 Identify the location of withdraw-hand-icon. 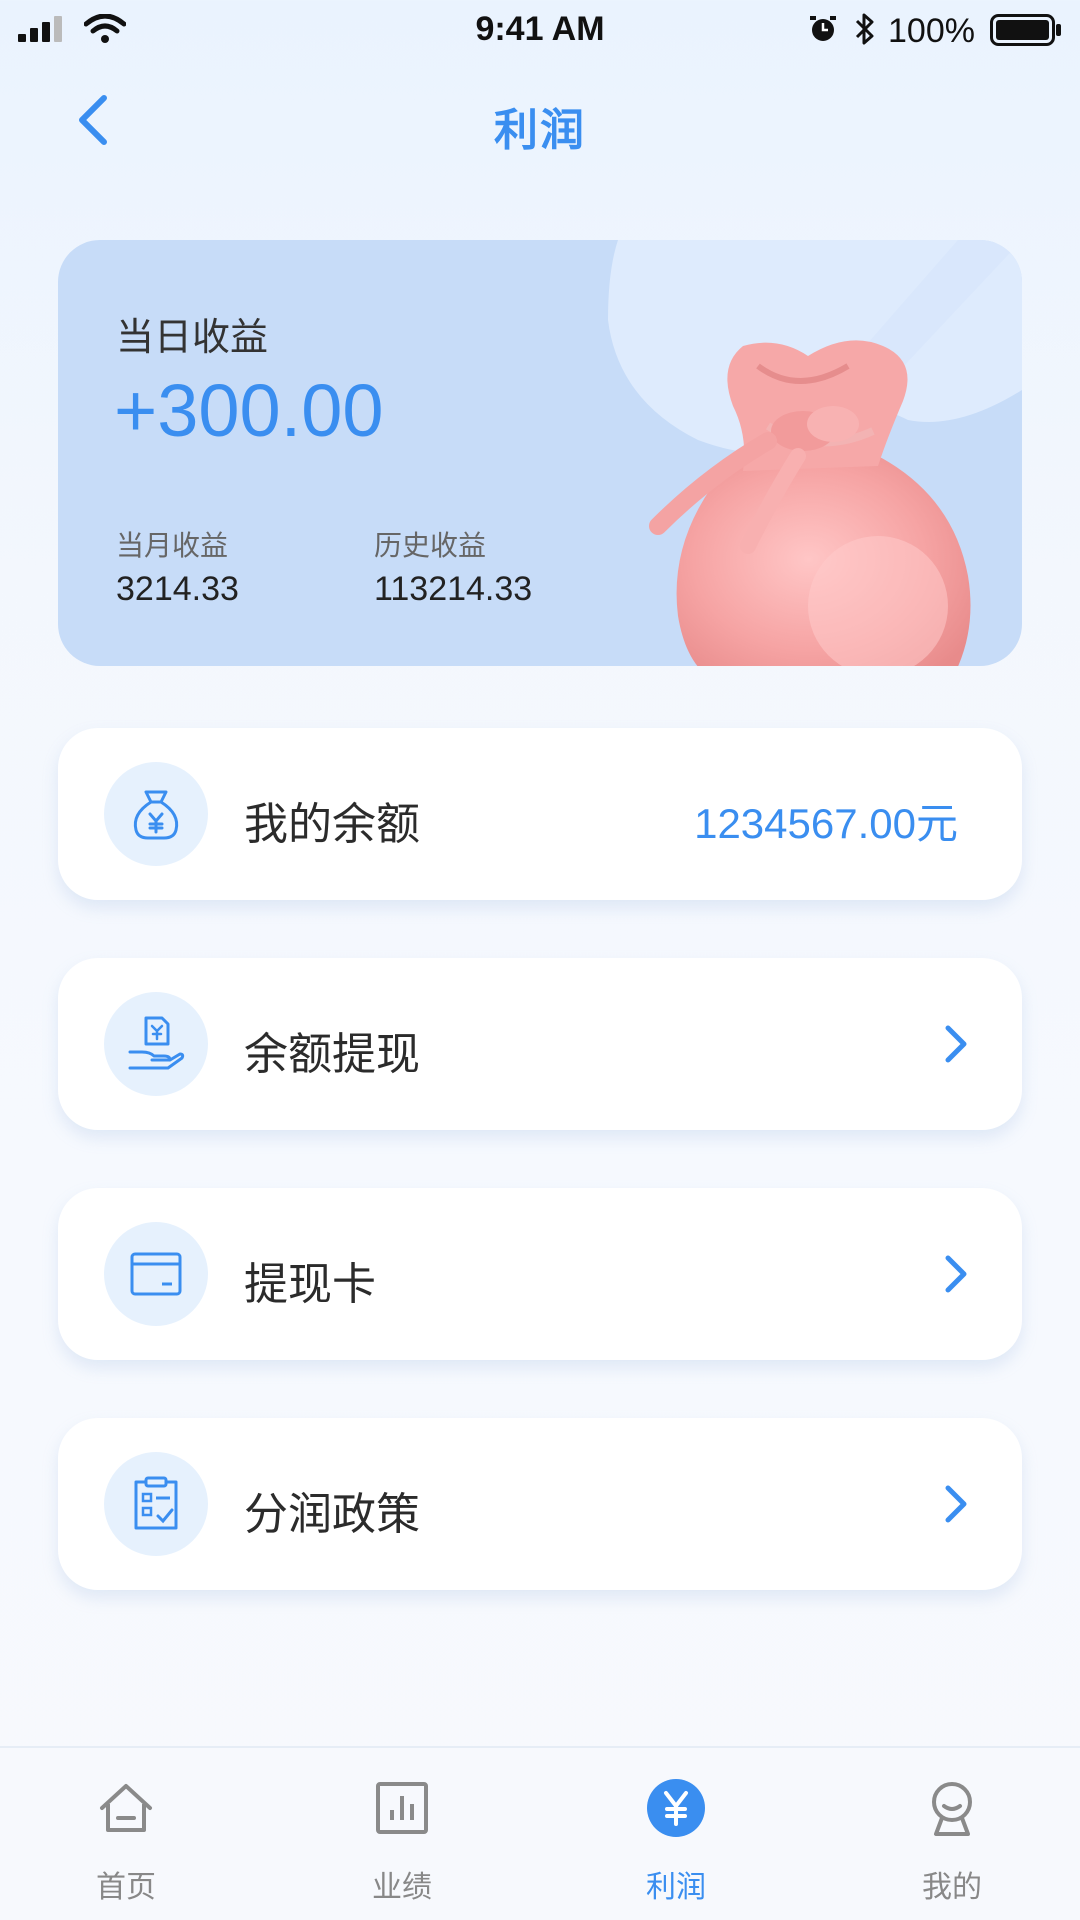
(156, 1043).